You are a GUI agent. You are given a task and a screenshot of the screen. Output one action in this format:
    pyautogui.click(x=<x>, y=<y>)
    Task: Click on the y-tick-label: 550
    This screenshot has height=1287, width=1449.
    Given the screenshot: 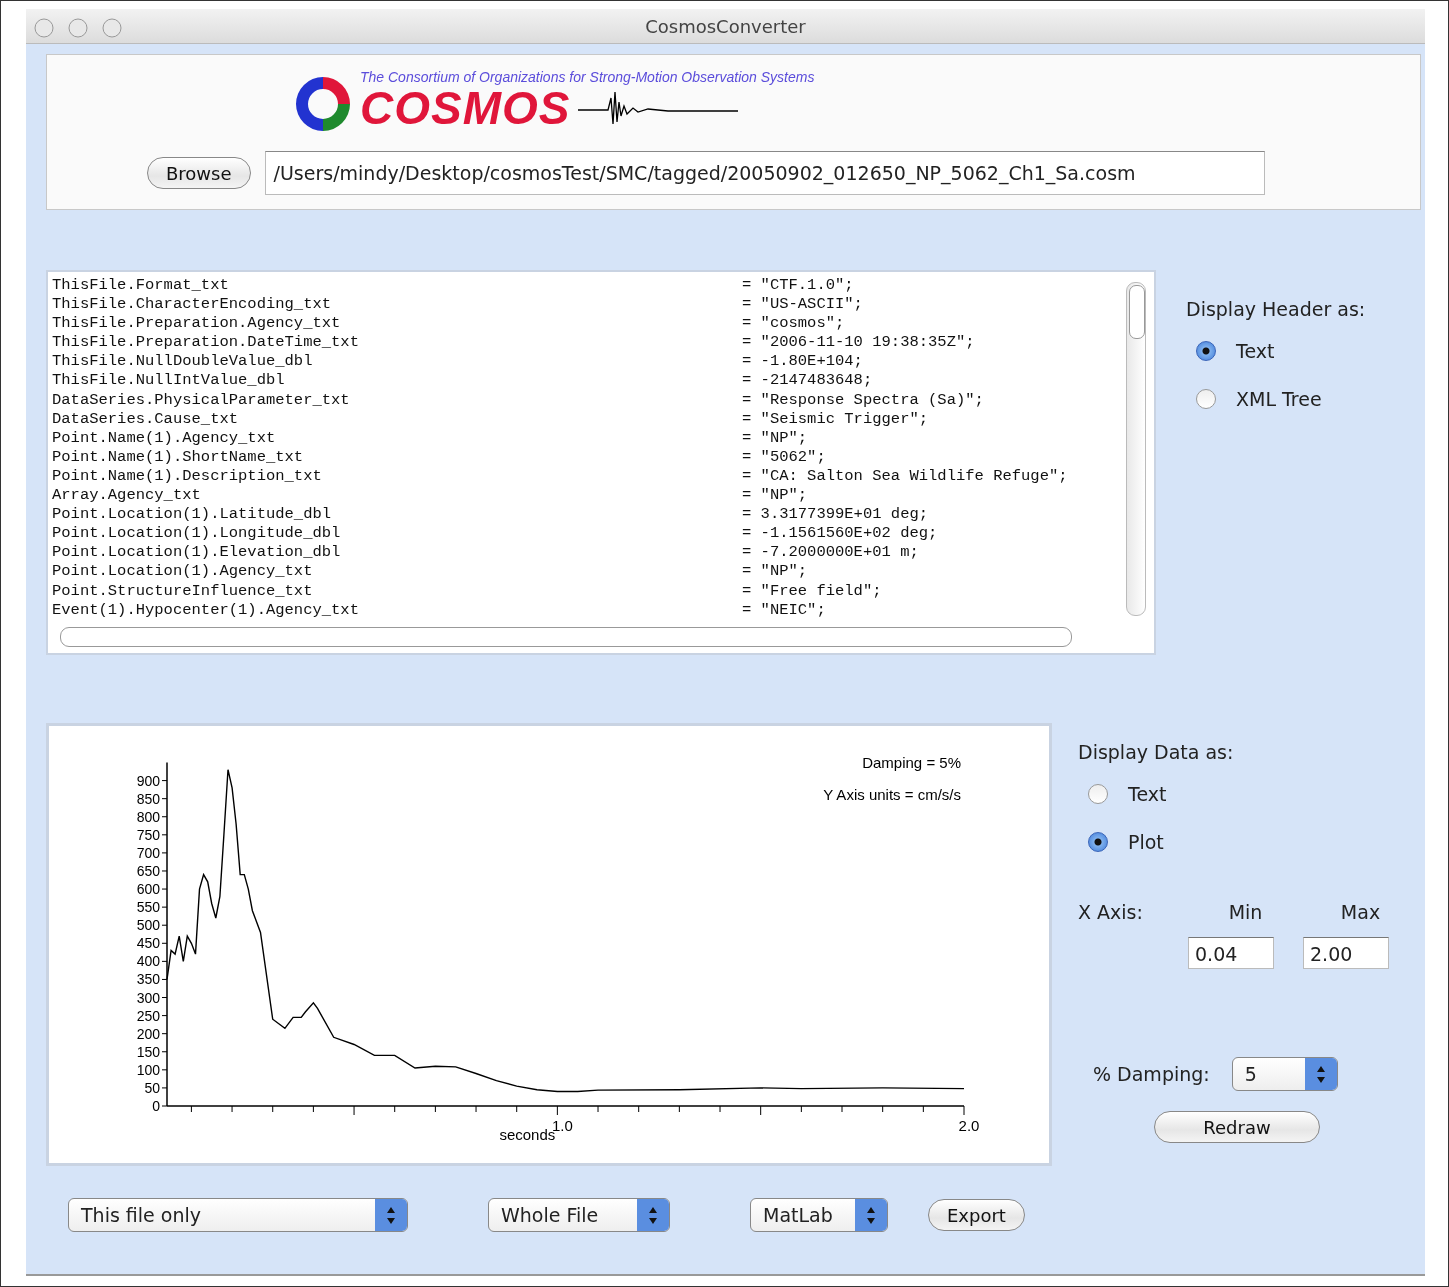 What is the action you would take?
    pyautogui.click(x=148, y=907)
    